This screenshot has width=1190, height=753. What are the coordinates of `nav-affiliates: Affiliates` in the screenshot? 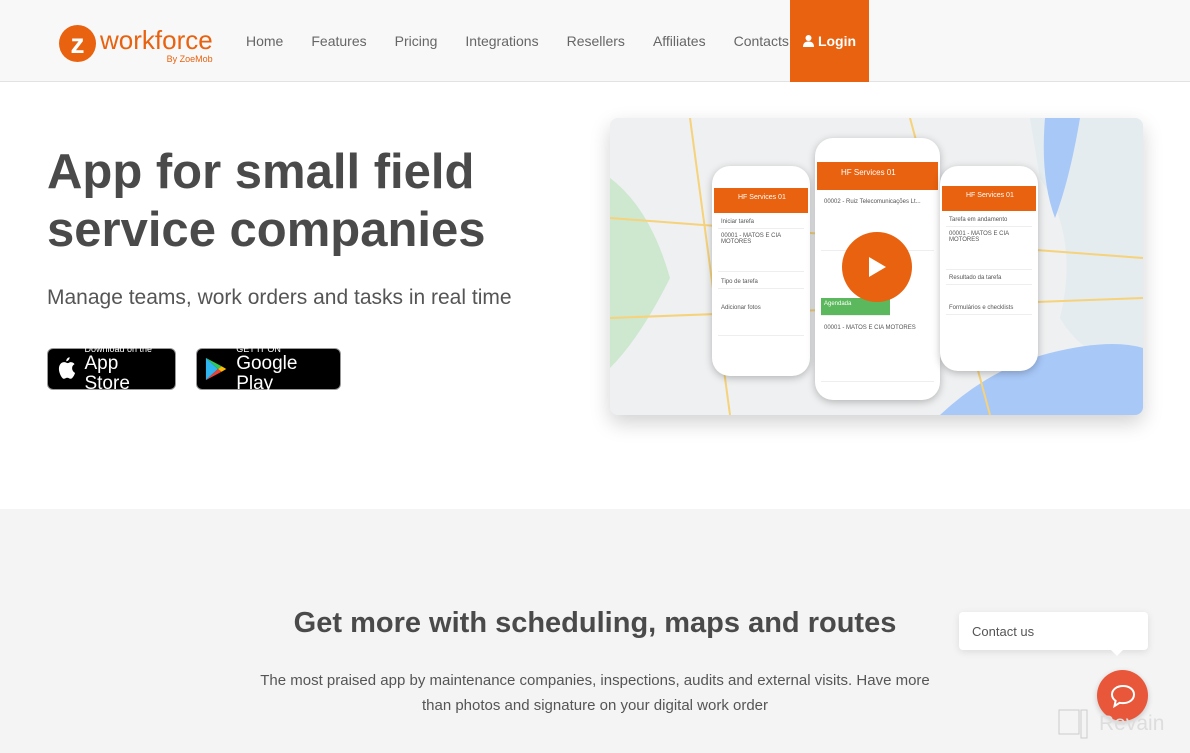 It's located at (679, 41).